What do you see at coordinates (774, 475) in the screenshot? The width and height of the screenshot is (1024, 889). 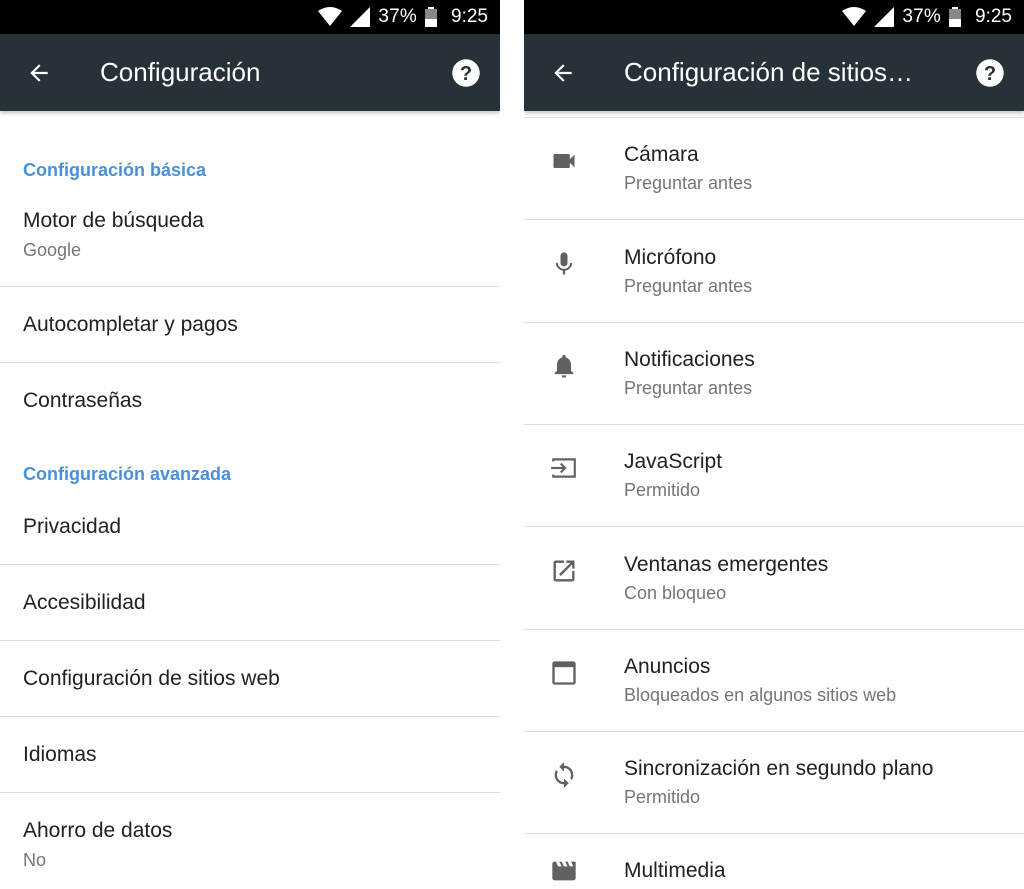 I see `site-setting-javascript: JavaScript Permitido` at bounding box center [774, 475].